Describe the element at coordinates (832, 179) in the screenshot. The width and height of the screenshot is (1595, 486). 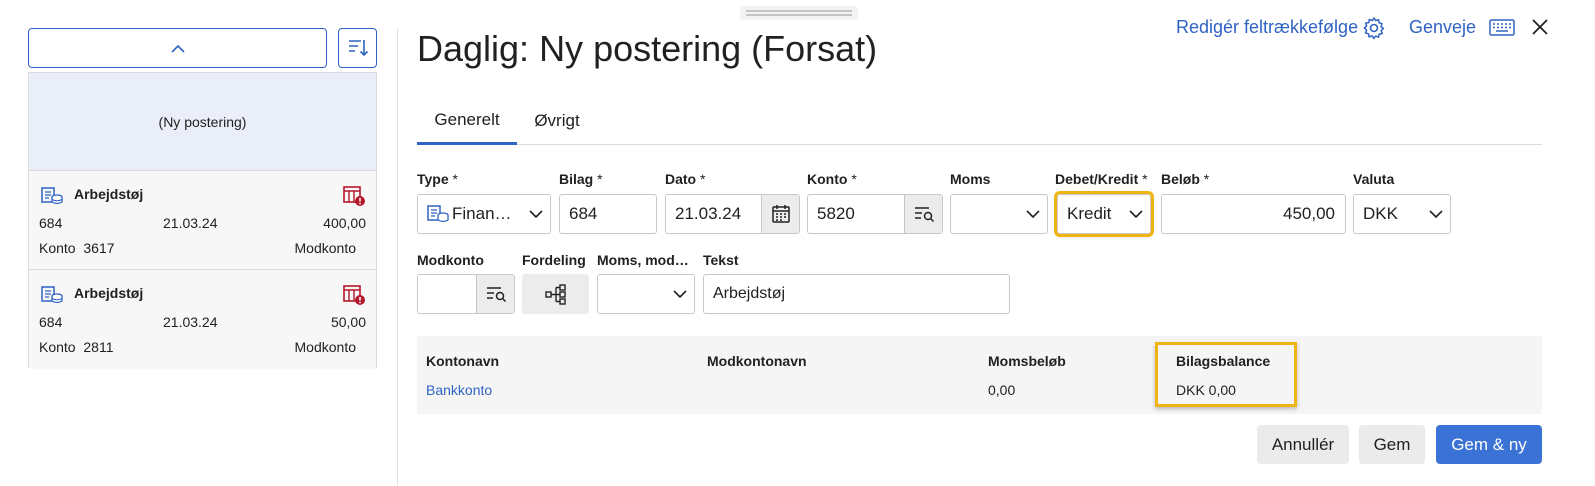
I see `konto-label: Konto *` at that location.